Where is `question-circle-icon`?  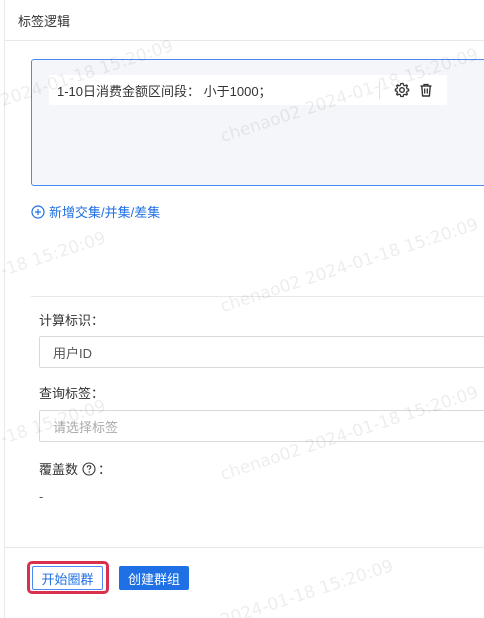 question-circle-icon is located at coordinates (89, 468).